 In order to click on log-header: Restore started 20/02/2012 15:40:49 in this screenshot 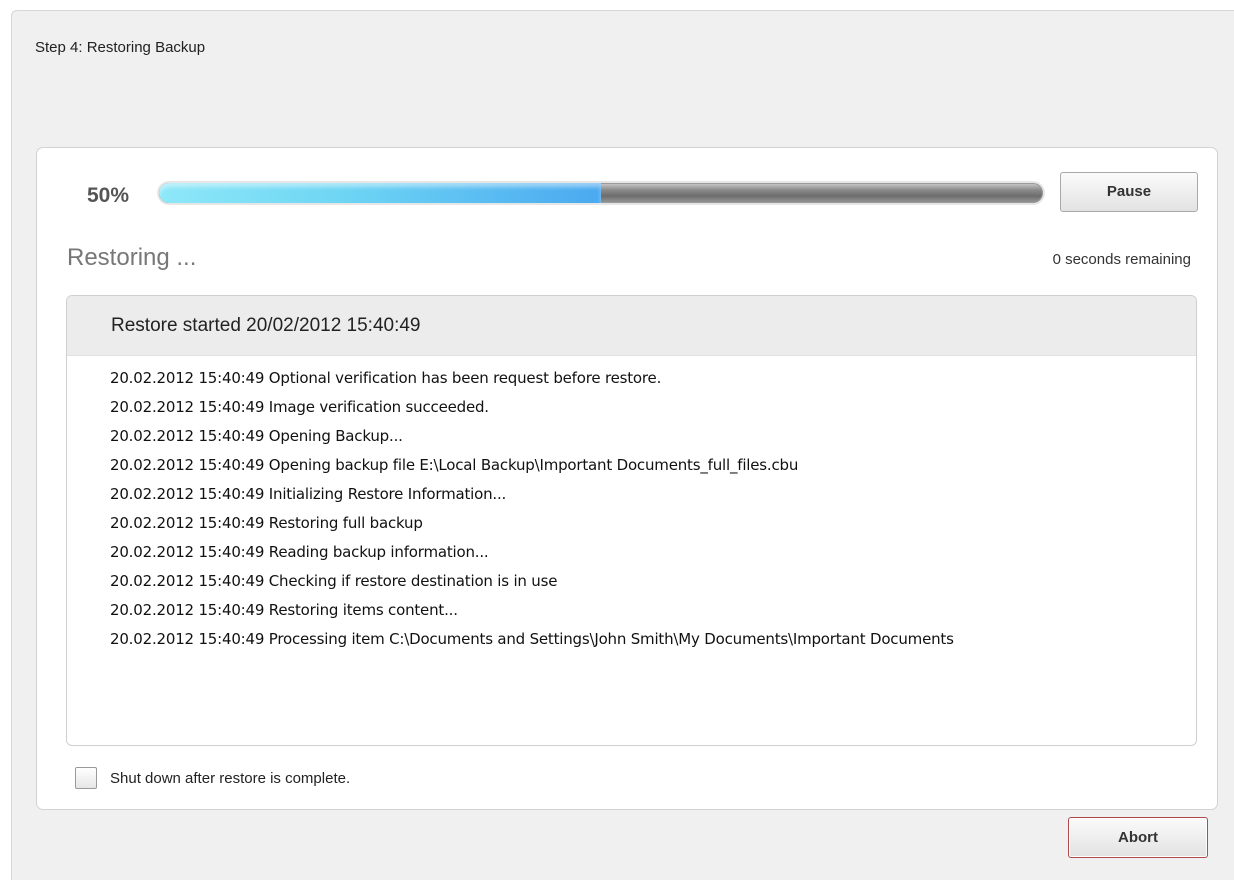, I will do `click(631, 326)`.